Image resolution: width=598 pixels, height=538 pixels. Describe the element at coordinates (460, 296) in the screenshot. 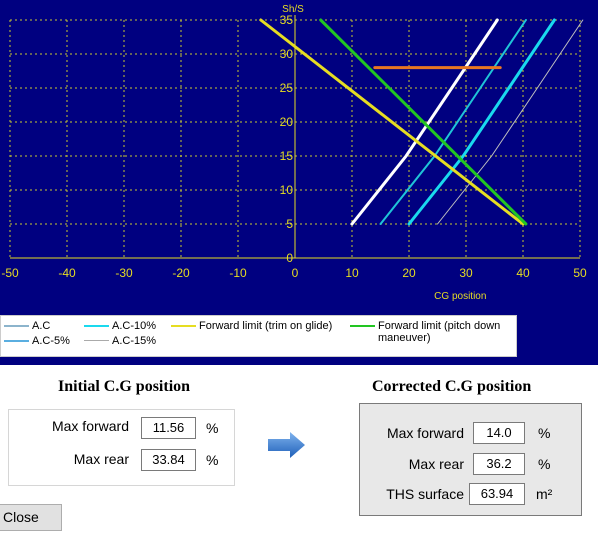

I see `x-axis-title: CG position` at that location.